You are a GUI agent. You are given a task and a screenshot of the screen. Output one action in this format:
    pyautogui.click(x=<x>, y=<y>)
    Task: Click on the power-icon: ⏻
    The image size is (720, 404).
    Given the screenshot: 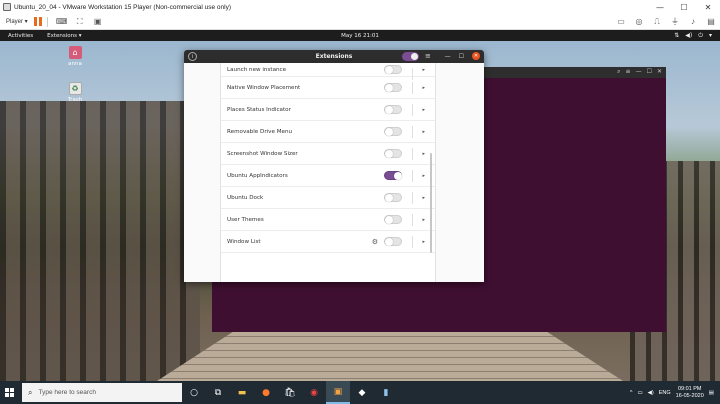 What is the action you would take?
    pyautogui.click(x=700, y=35)
    